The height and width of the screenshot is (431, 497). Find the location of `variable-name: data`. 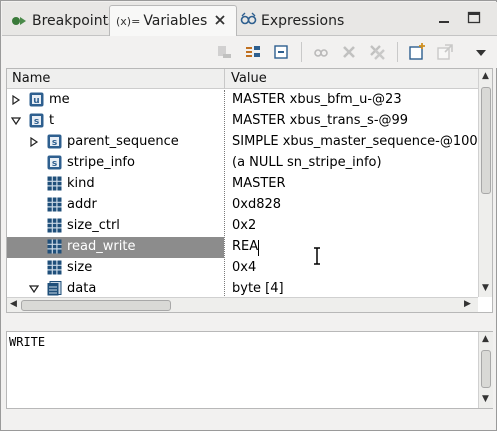

variable-name: data is located at coordinates (82, 288).